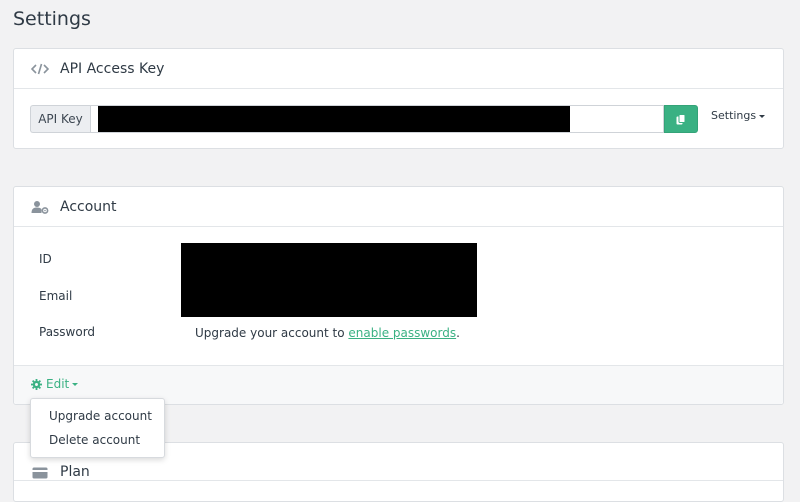 The image size is (800, 502). I want to click on enable-passwords-link: enable passwords, so click(402, 333).